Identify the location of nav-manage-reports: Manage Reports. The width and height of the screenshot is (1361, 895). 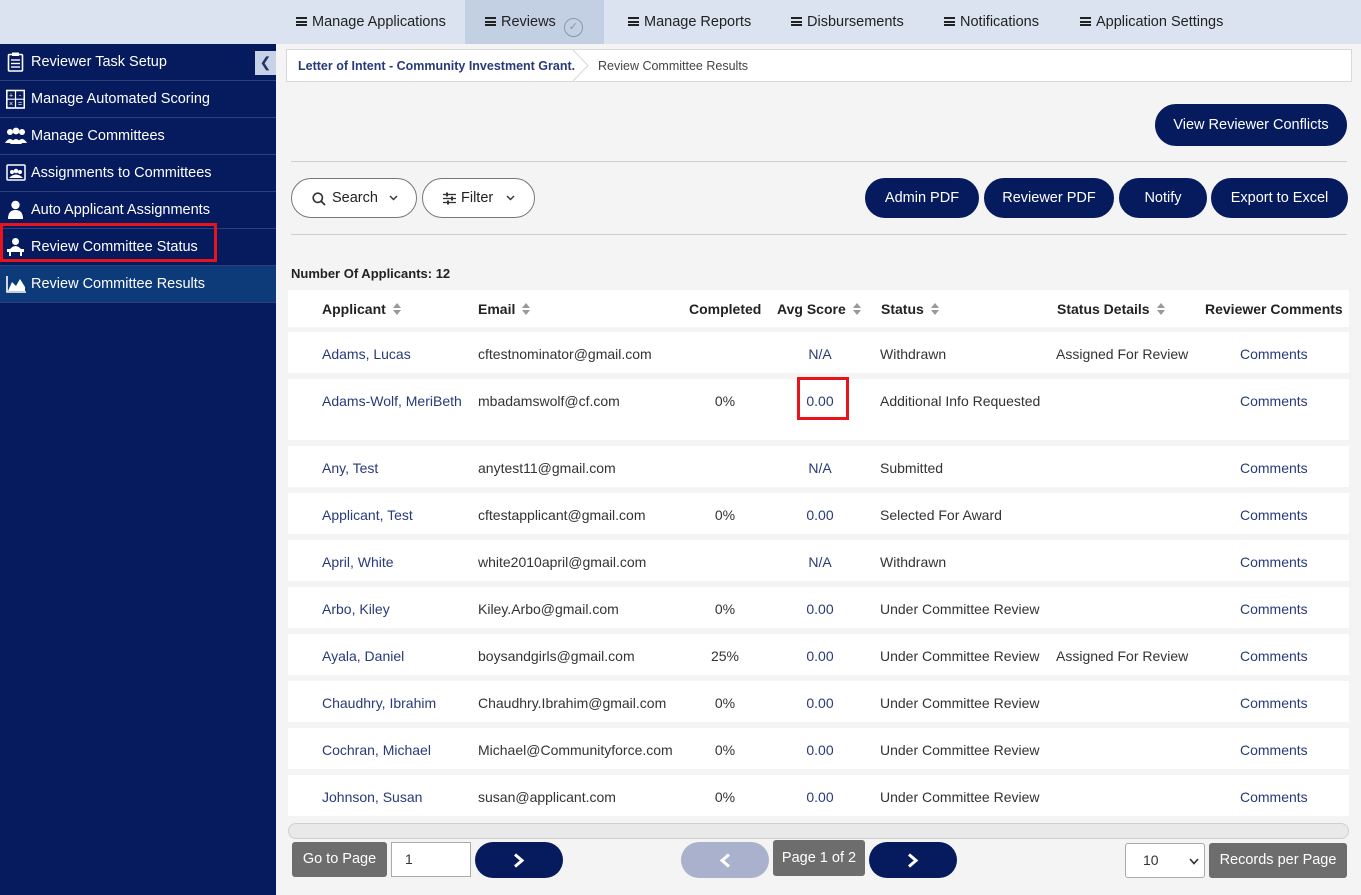
(689, 22).